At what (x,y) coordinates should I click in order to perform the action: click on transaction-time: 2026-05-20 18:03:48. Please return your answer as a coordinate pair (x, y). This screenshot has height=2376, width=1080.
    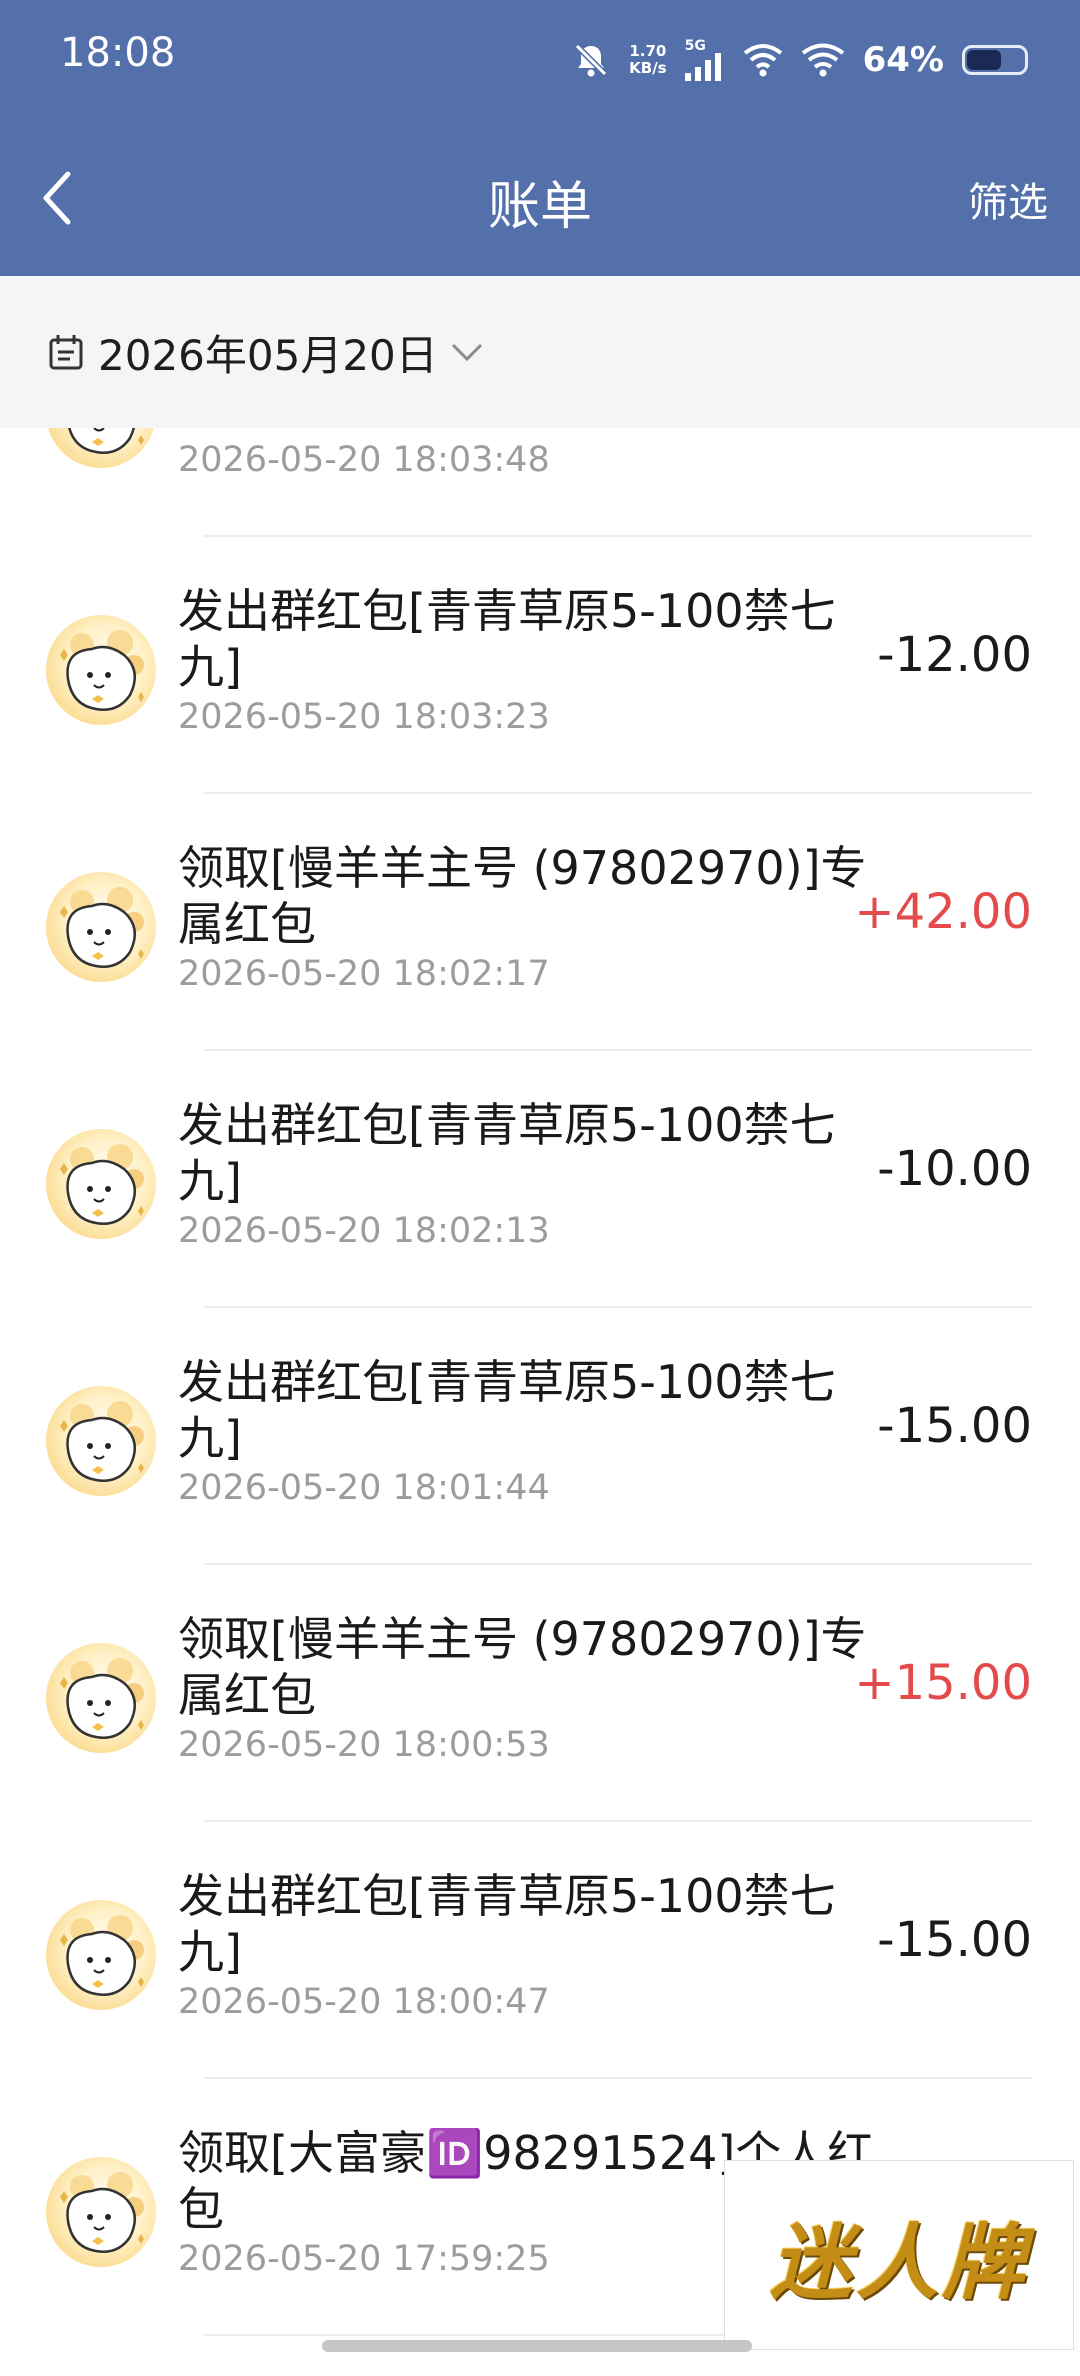
    Looking at the image, I should click on (364, 460).